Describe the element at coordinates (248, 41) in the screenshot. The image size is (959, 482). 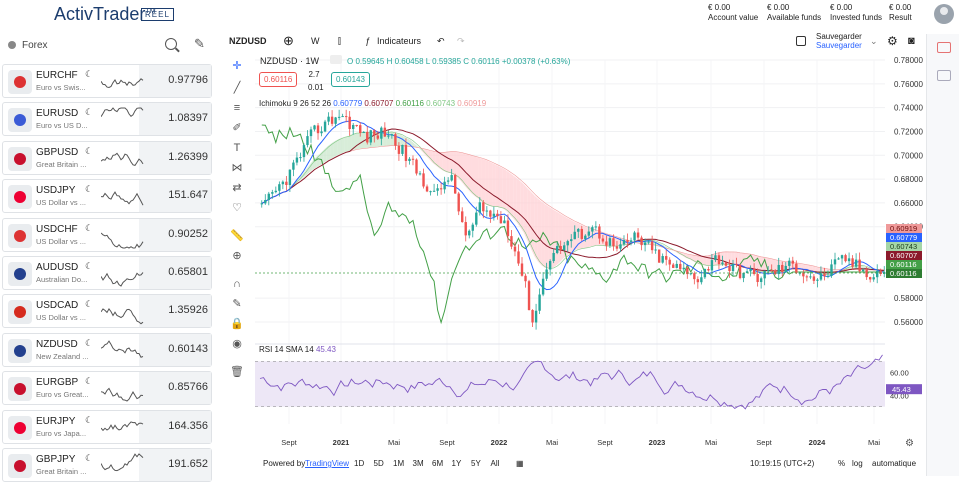
I see `symbol-search: NZDUSD` at that location.